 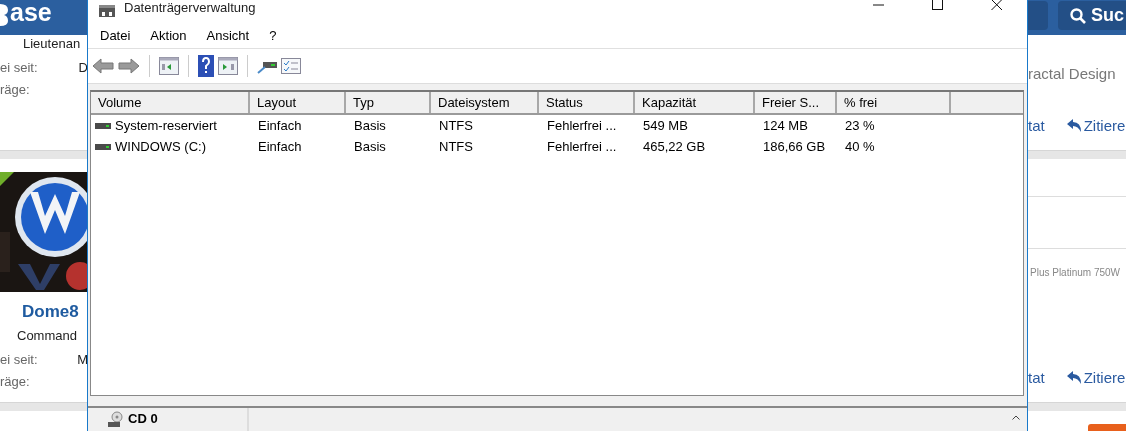 What do you see at coordinates (116, 419) in the screenshot?
I see `cd-drive-icon` at bounding box center [116, 419].